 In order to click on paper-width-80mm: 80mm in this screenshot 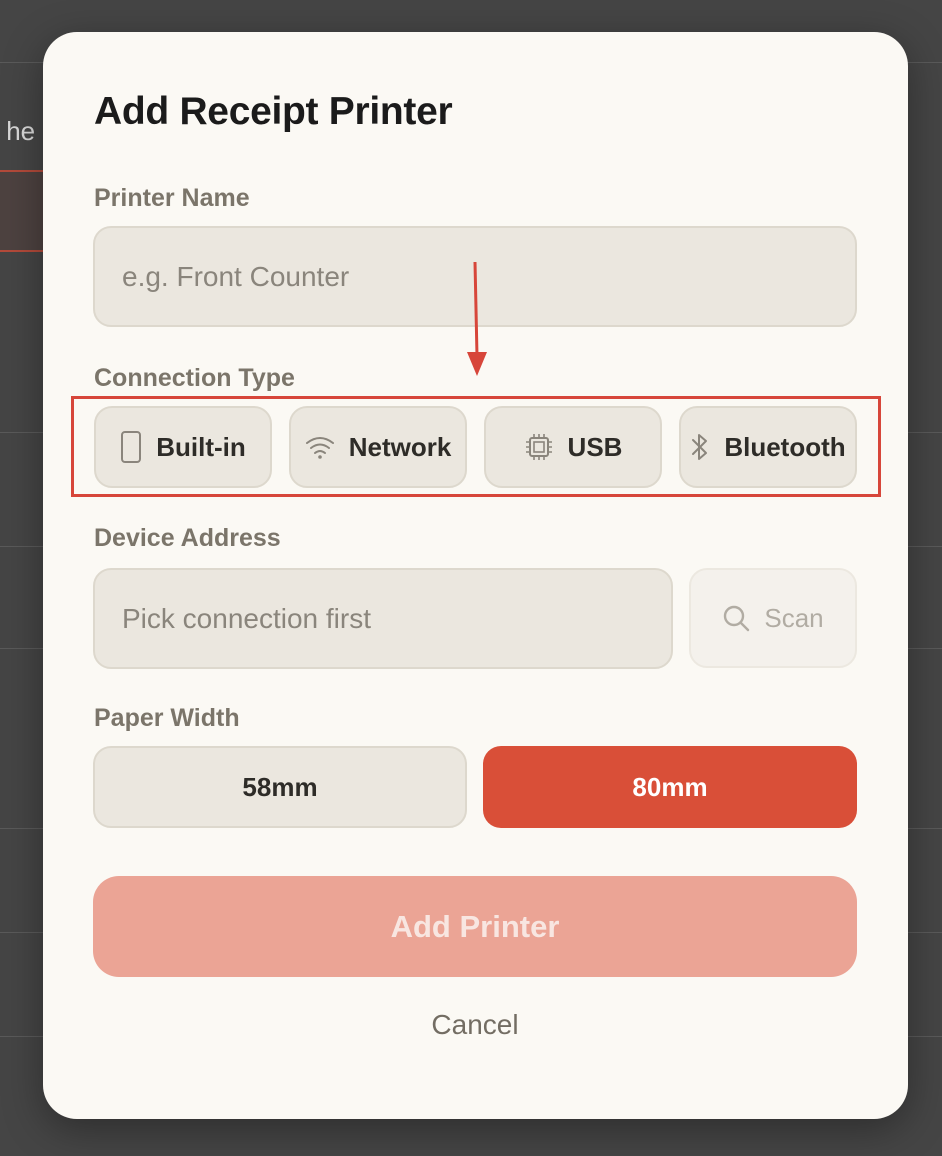, I will do `click(670, 787)`.